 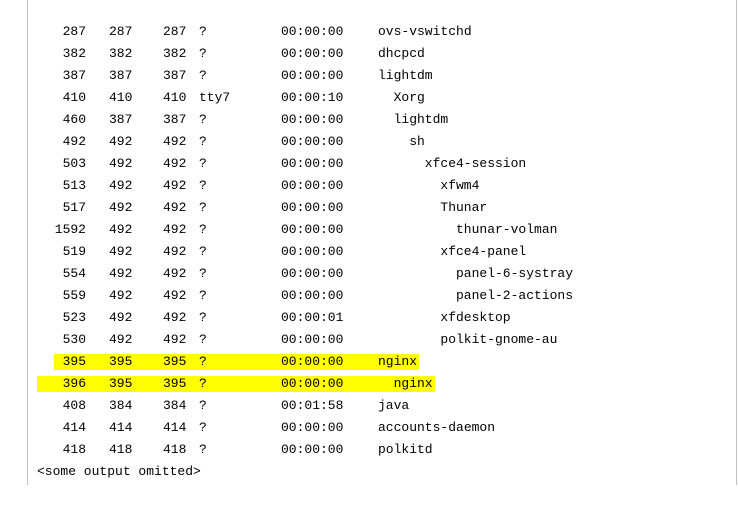 What do you see at coordinates (74, 317) in the screenshot?
I see `pid-cell: 523` at bounding box center [74, 317].